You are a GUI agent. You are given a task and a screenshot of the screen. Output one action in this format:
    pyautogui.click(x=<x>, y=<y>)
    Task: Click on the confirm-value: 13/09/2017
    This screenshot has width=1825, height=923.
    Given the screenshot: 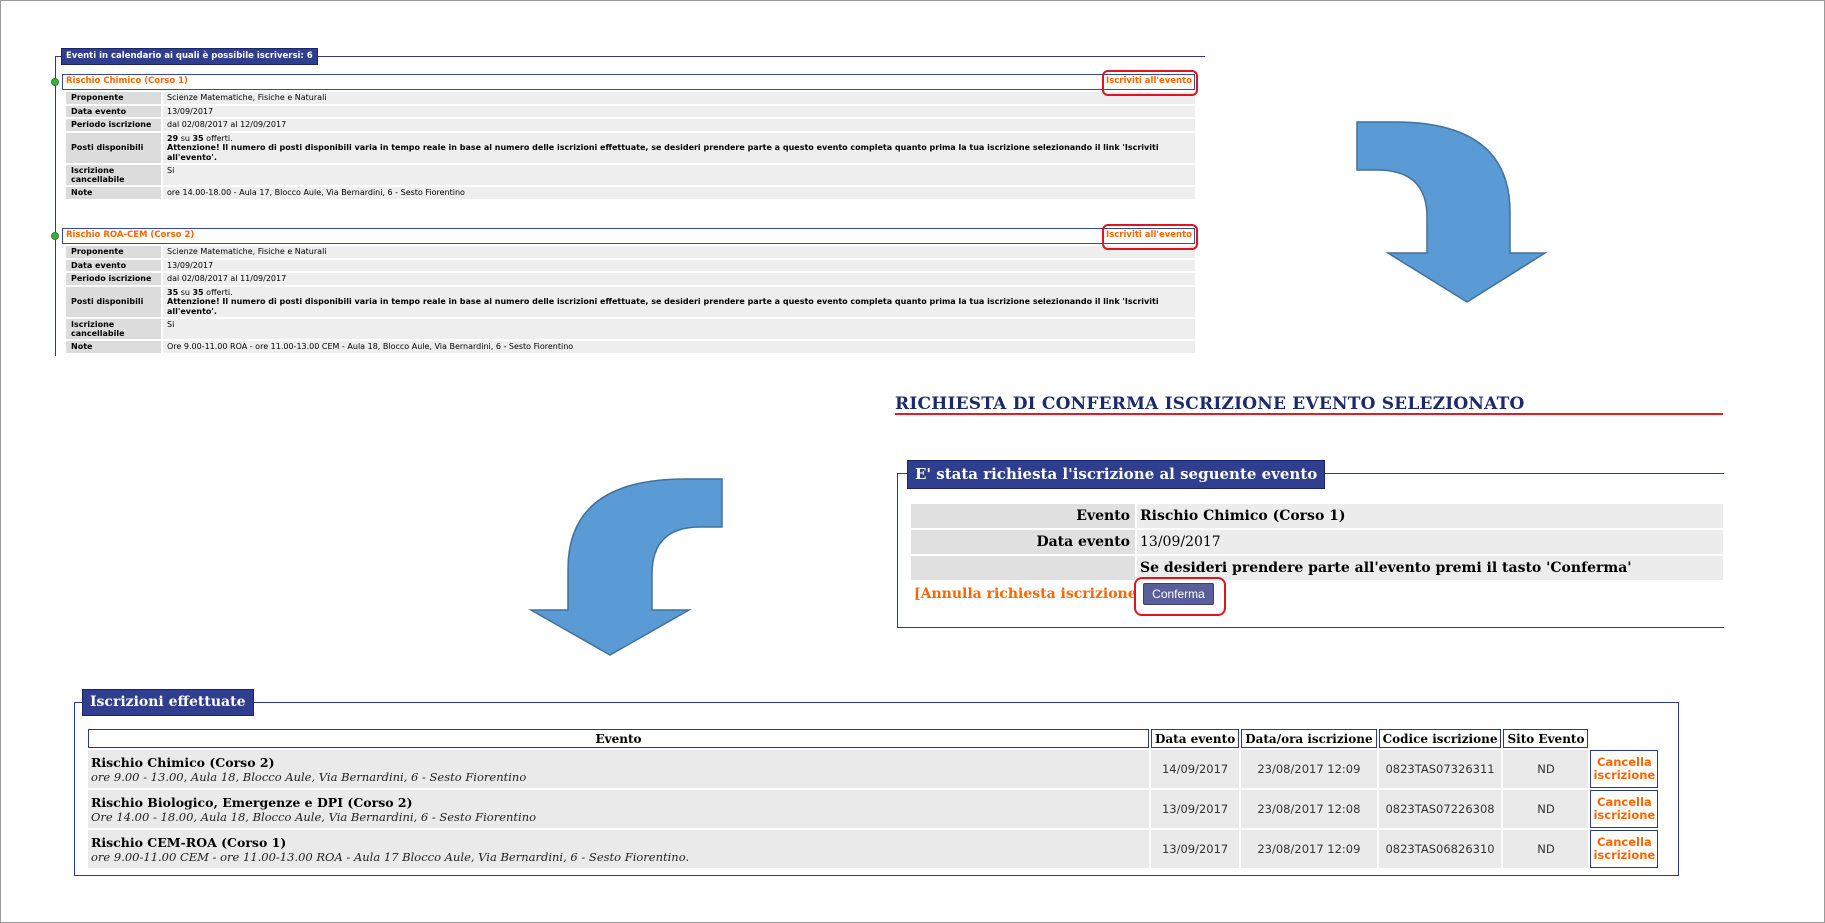 What is the action you would take?
    pyautogui.click(x=1430, y=542)
    